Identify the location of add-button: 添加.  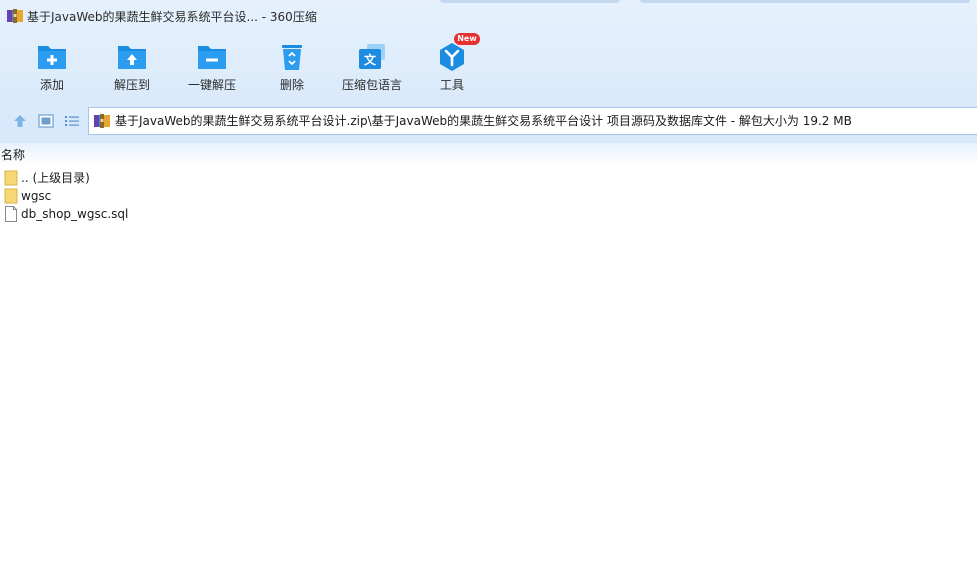
(52, 66).